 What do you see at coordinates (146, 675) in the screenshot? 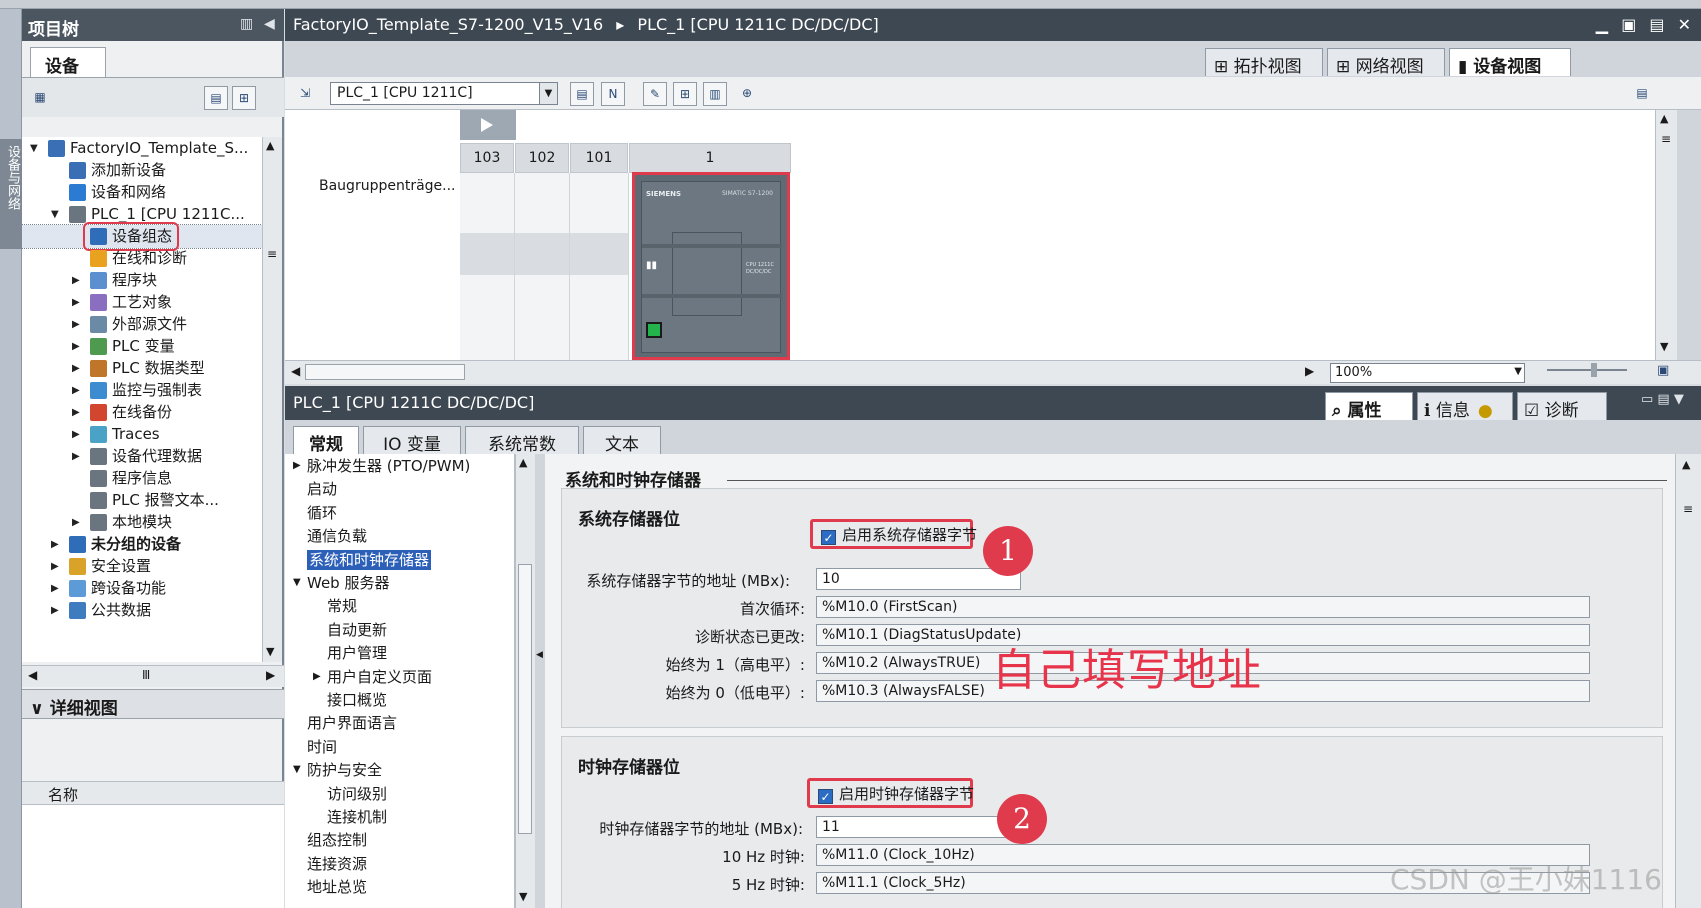
I see `scroll-grip-icon: Ⅲ` at bounding box center [146, 675].